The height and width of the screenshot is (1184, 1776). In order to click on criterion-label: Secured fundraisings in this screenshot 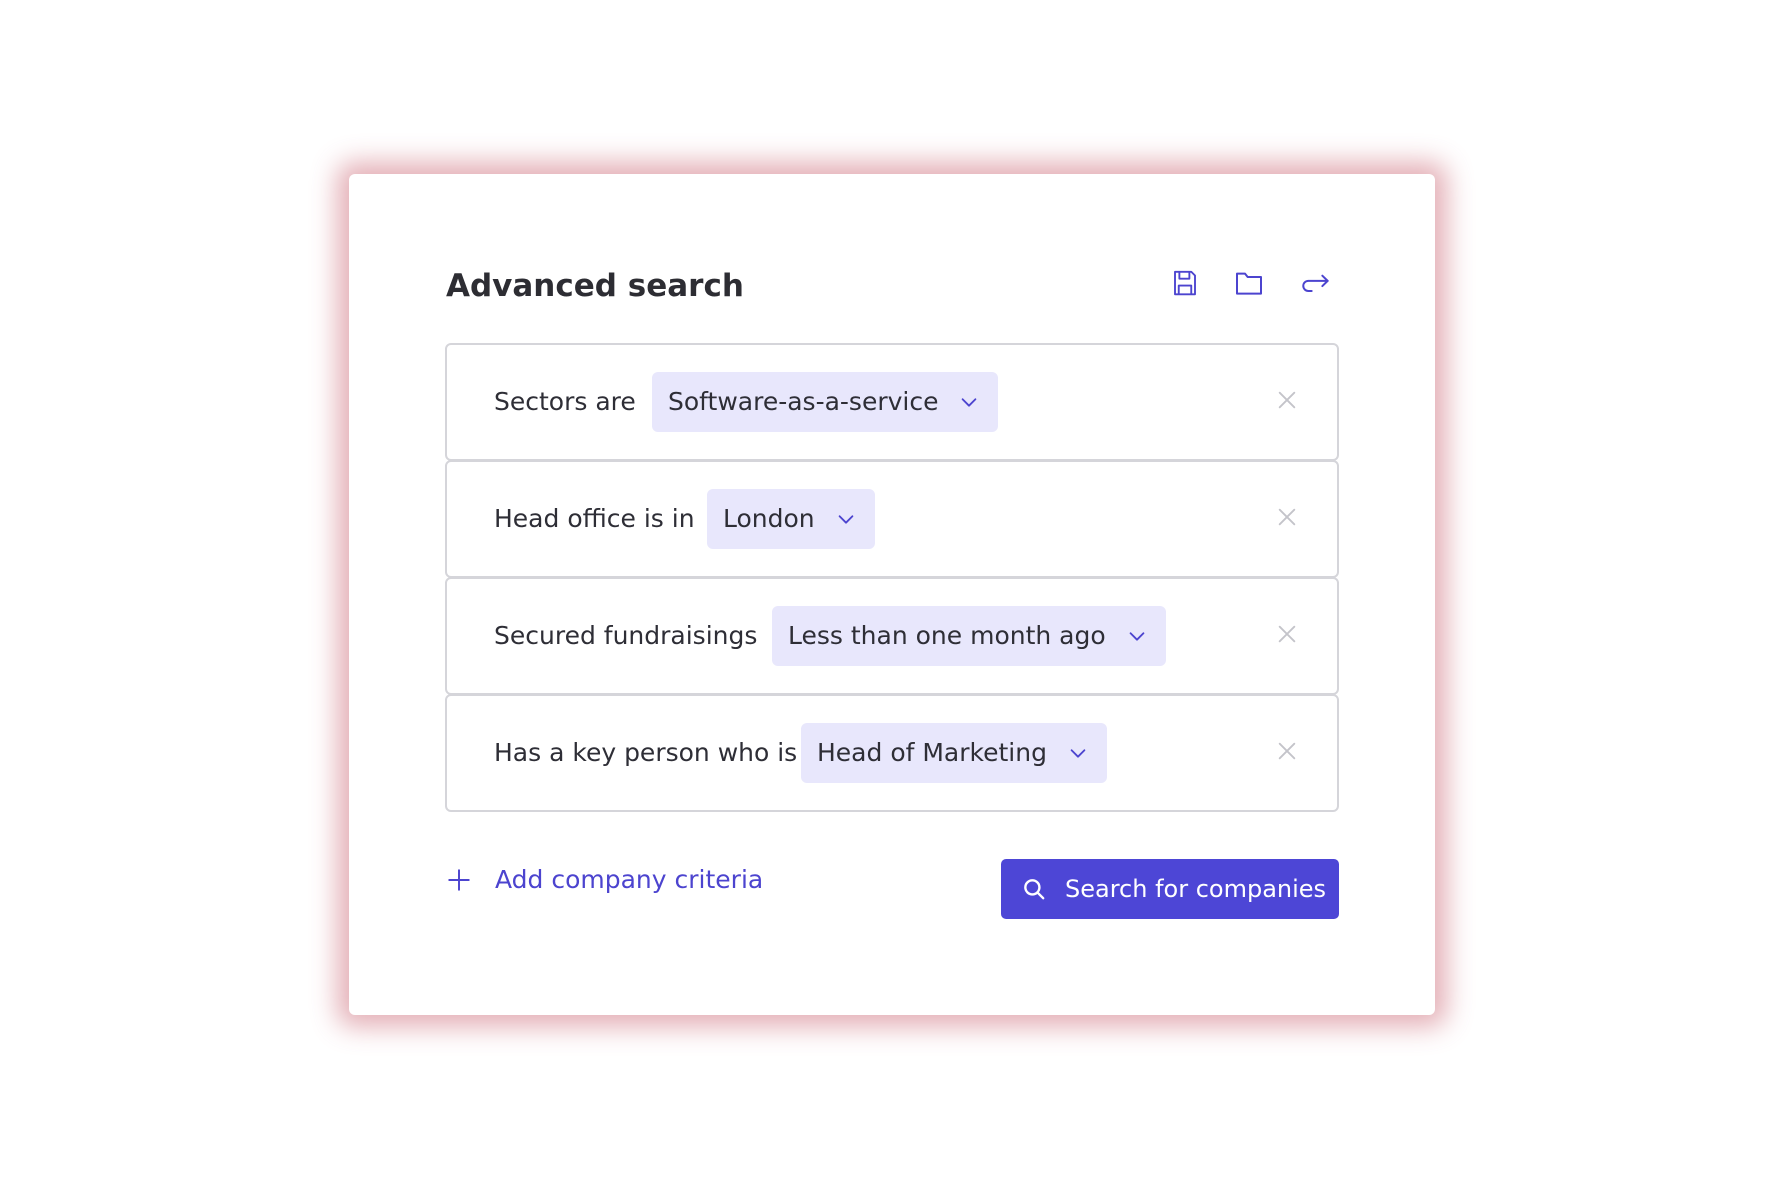, I will do `click(626, 635)`.